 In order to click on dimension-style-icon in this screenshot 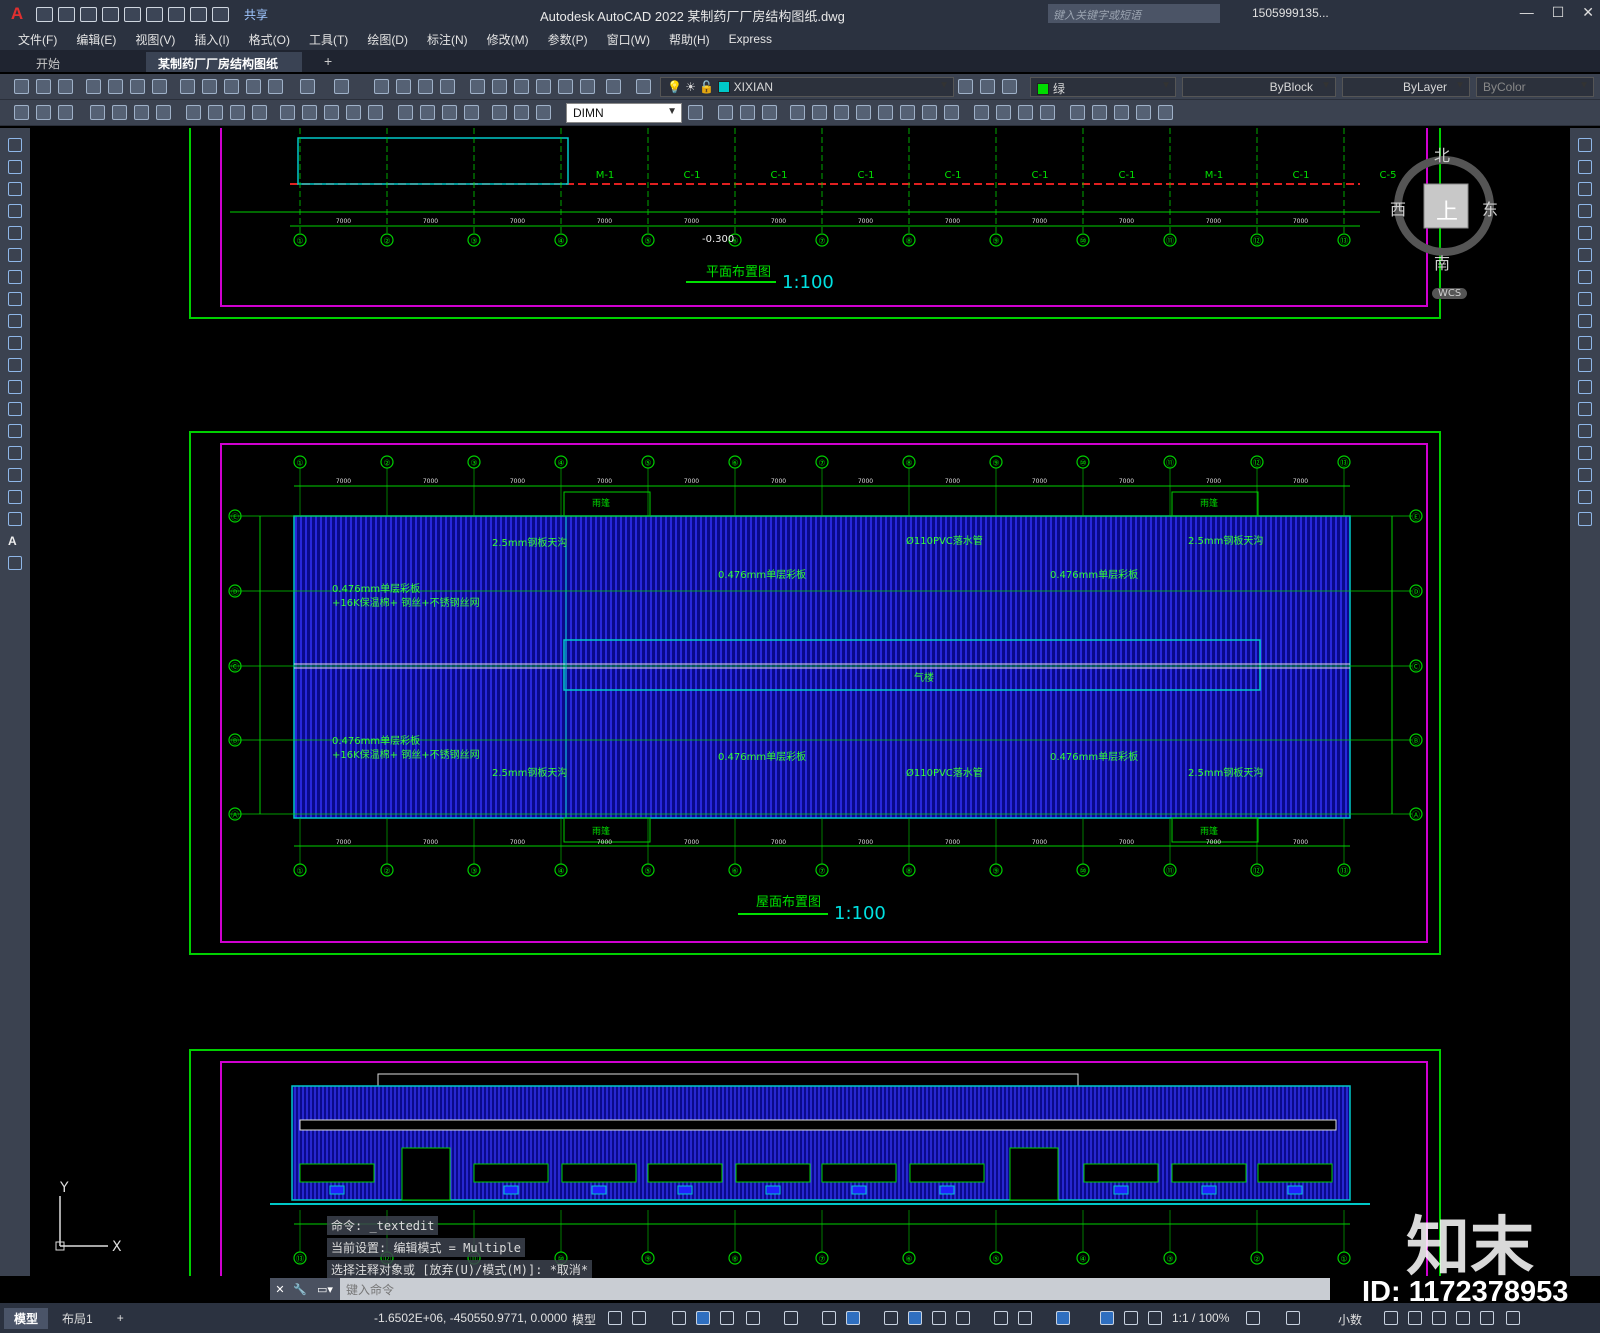, I will do `click(695, 112)`.